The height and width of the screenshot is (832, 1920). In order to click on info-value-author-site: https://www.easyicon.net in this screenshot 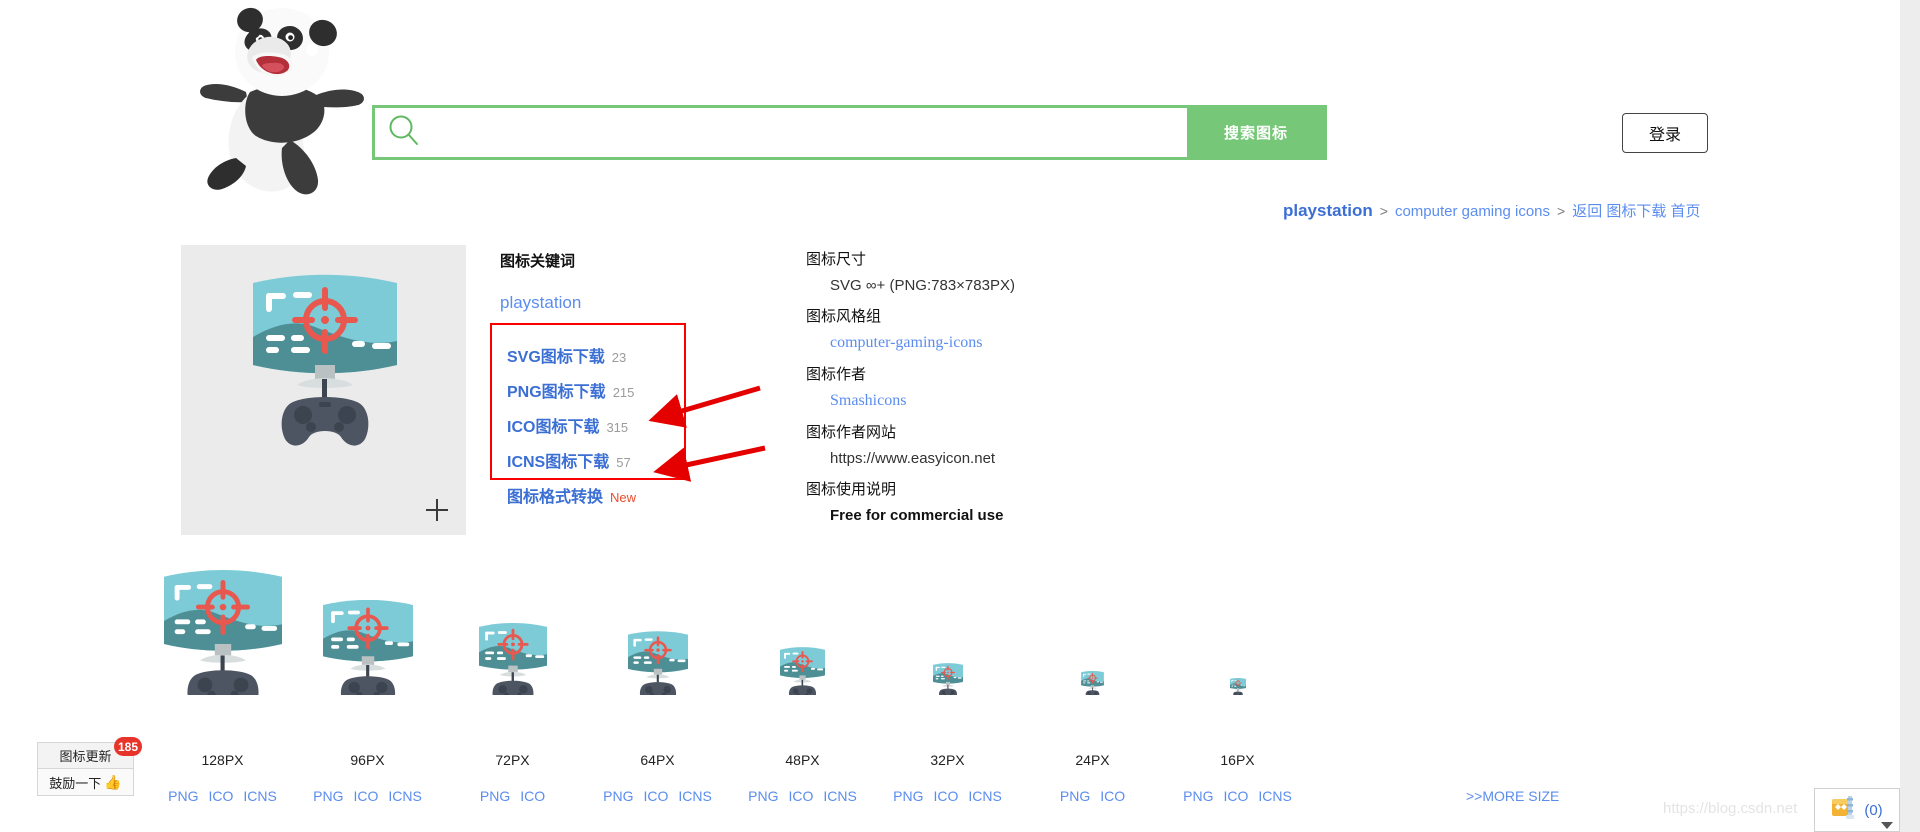, I will do `click(913, 458)`.